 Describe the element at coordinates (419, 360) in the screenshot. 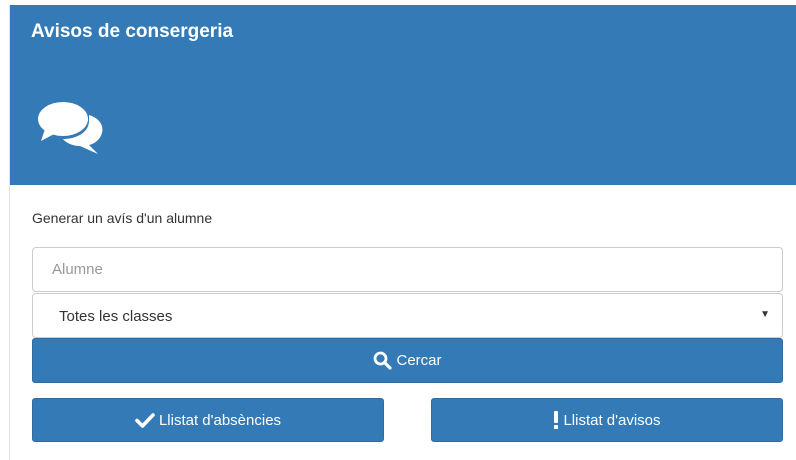

I see `search-button-label: Cercar` at that location.